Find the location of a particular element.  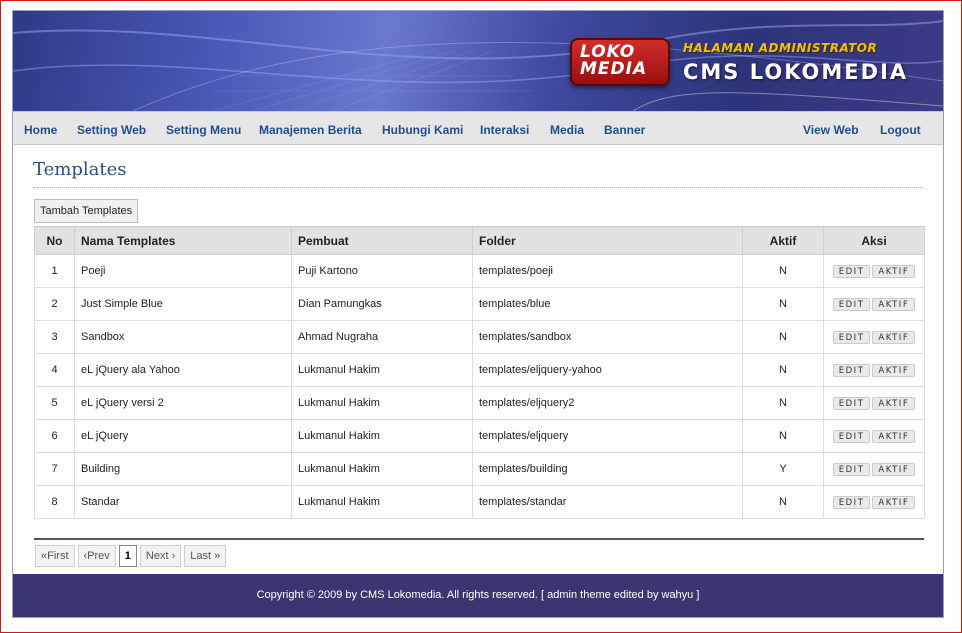

page-title: Templates is located at coordinates (80, 169).